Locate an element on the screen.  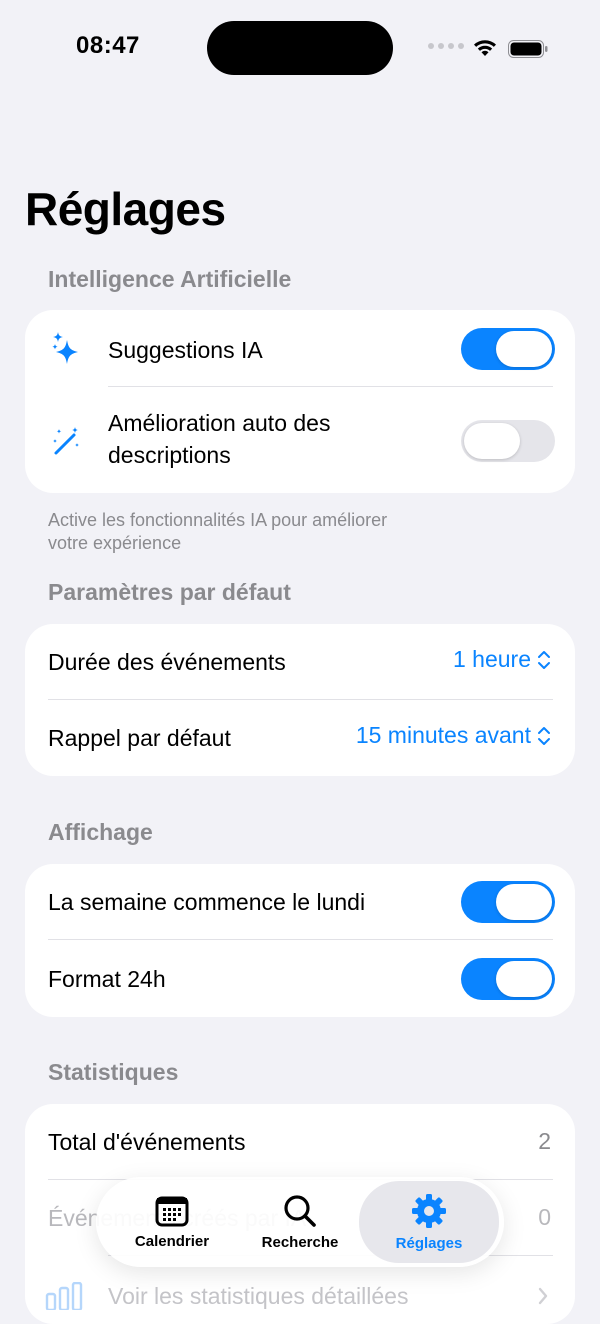
row-24h-format: Format 24h is located at coordinates (300, 978).